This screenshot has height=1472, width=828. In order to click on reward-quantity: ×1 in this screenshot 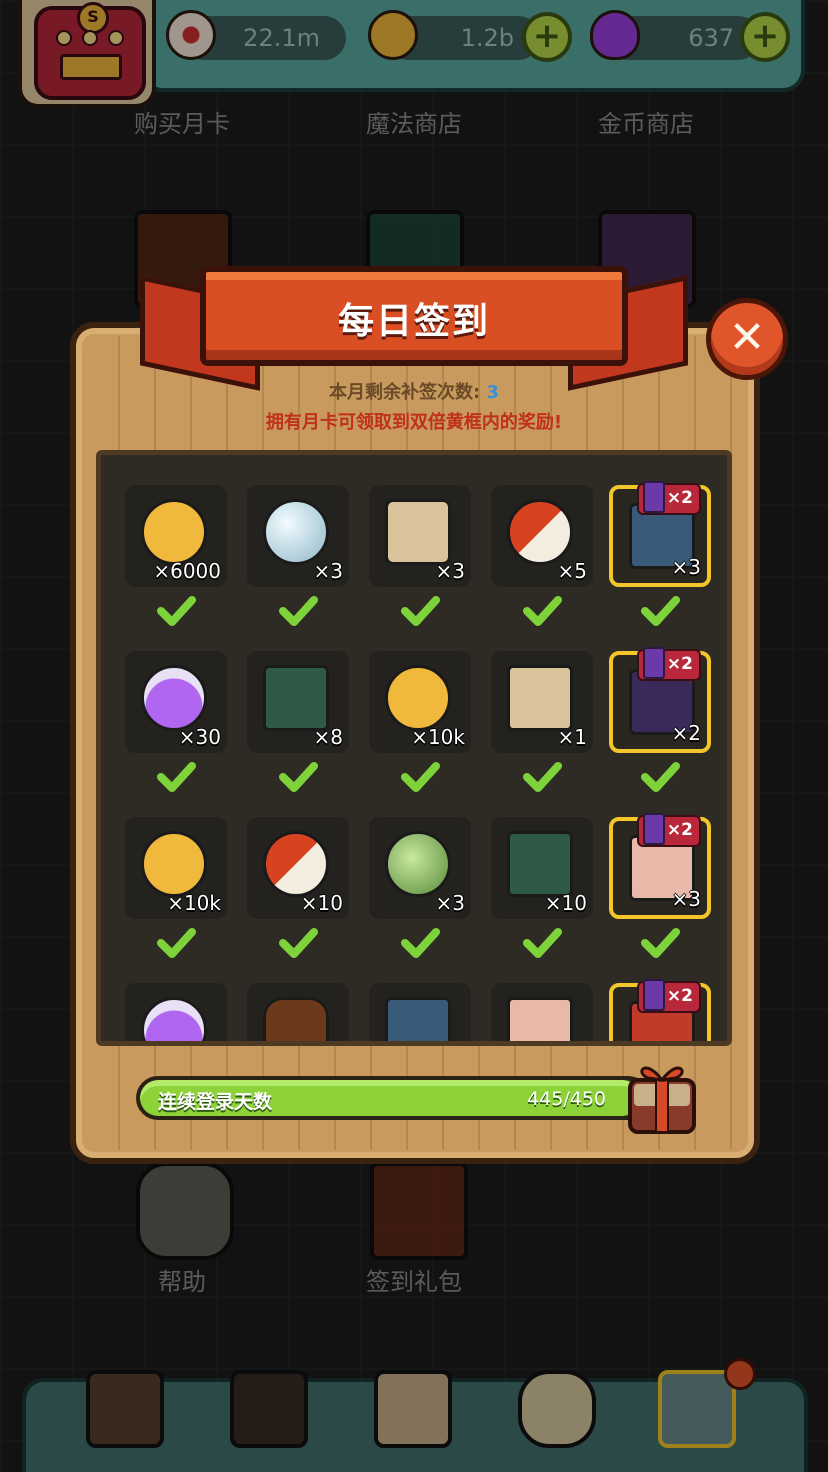, I will do `click(572, 737)`.